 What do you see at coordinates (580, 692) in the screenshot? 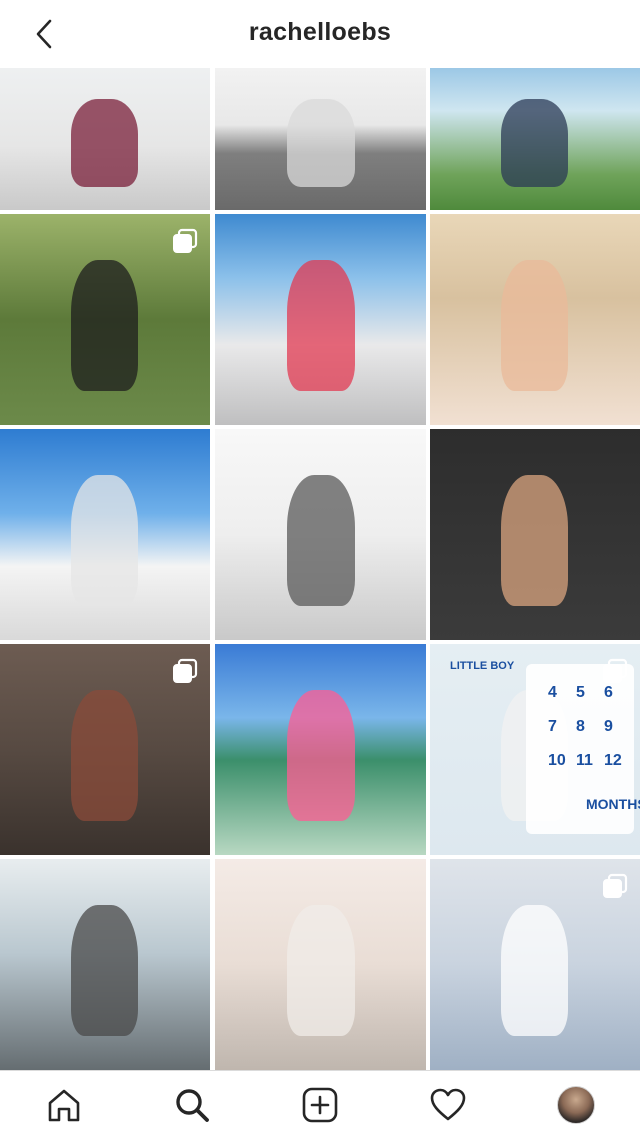
I see `blanket-number: 5` at bounding box center [580, 692].